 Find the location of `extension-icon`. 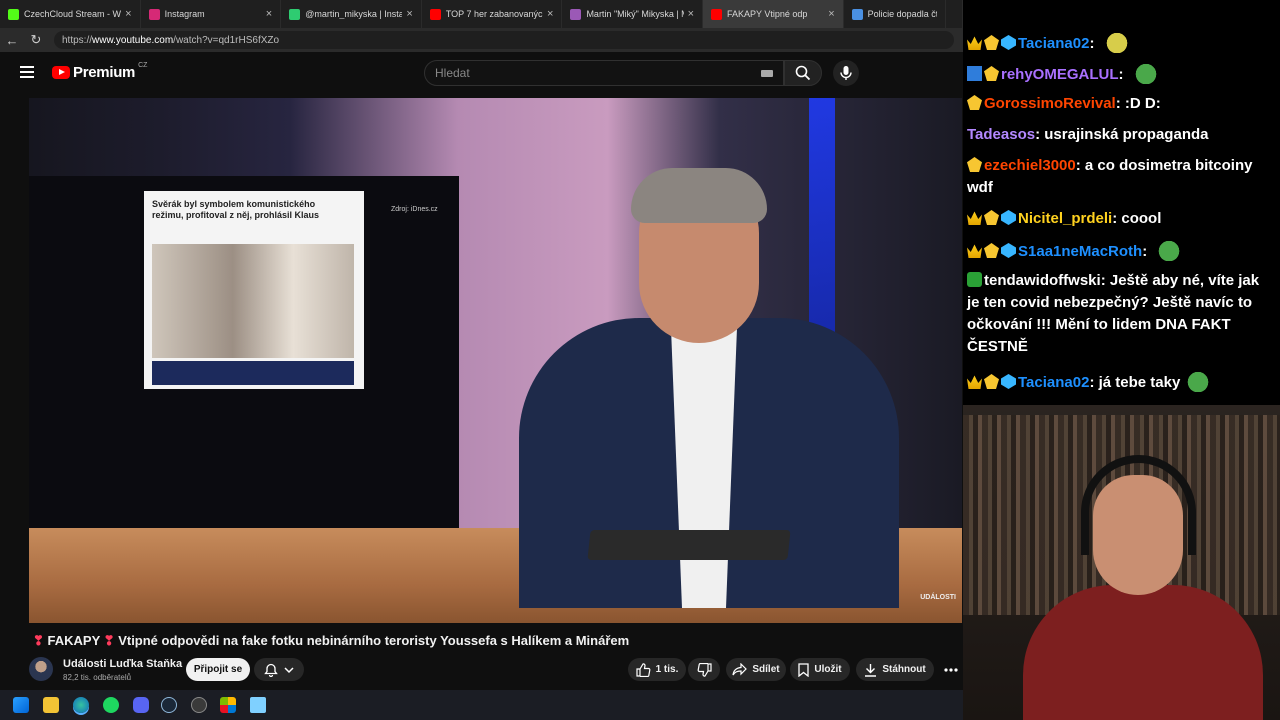

extension-icon is located at coordinates (954, 14).